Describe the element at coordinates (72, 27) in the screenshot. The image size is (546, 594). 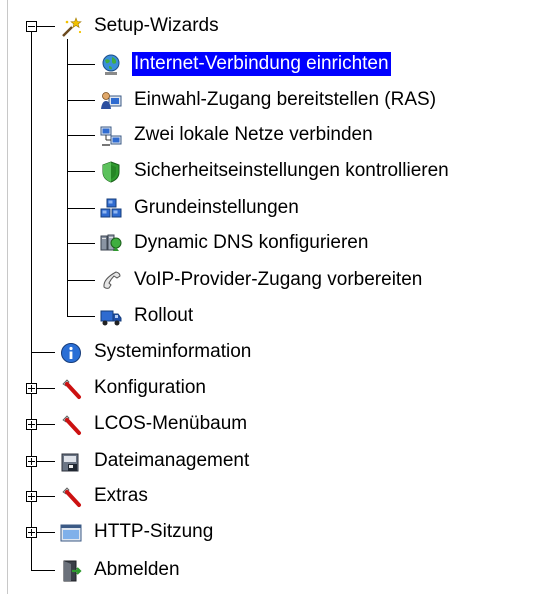
I see `magic-wand-icon` at that location.